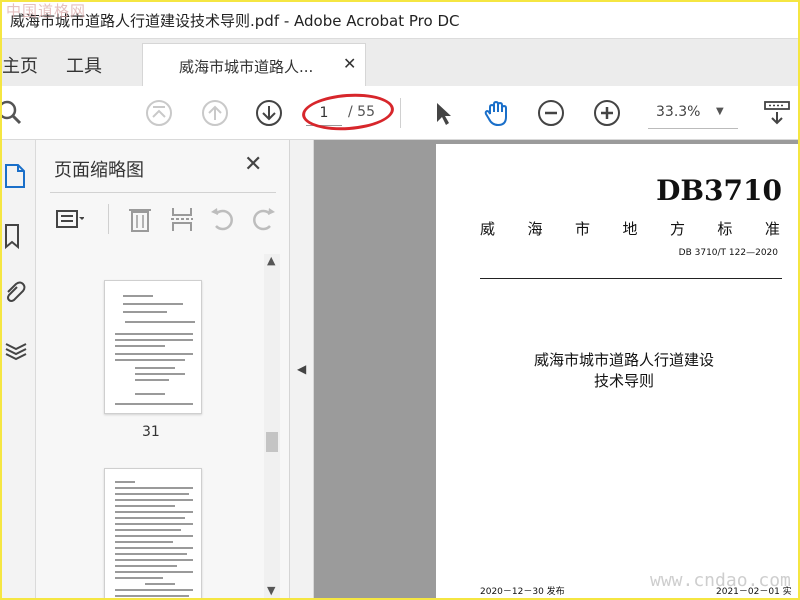  Describe the element at coordinates (777, 113) in the screenshot. I see `scroll-mode-icon` at that location.